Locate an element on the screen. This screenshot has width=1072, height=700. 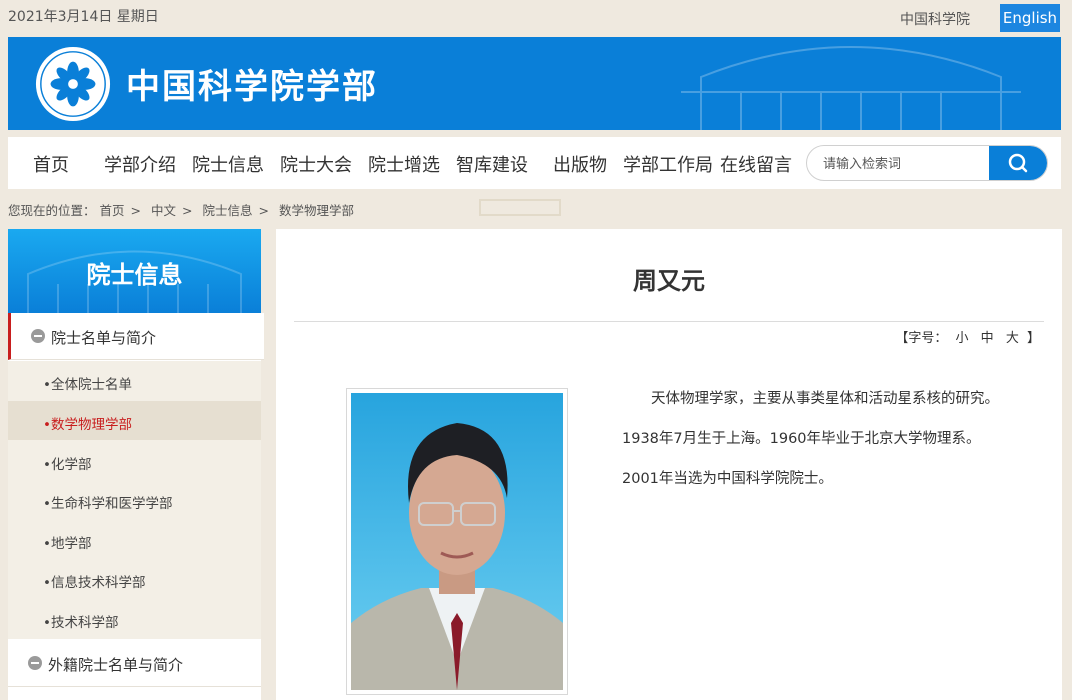
font-size-medium: 中 is located at coordinates (987, 338).